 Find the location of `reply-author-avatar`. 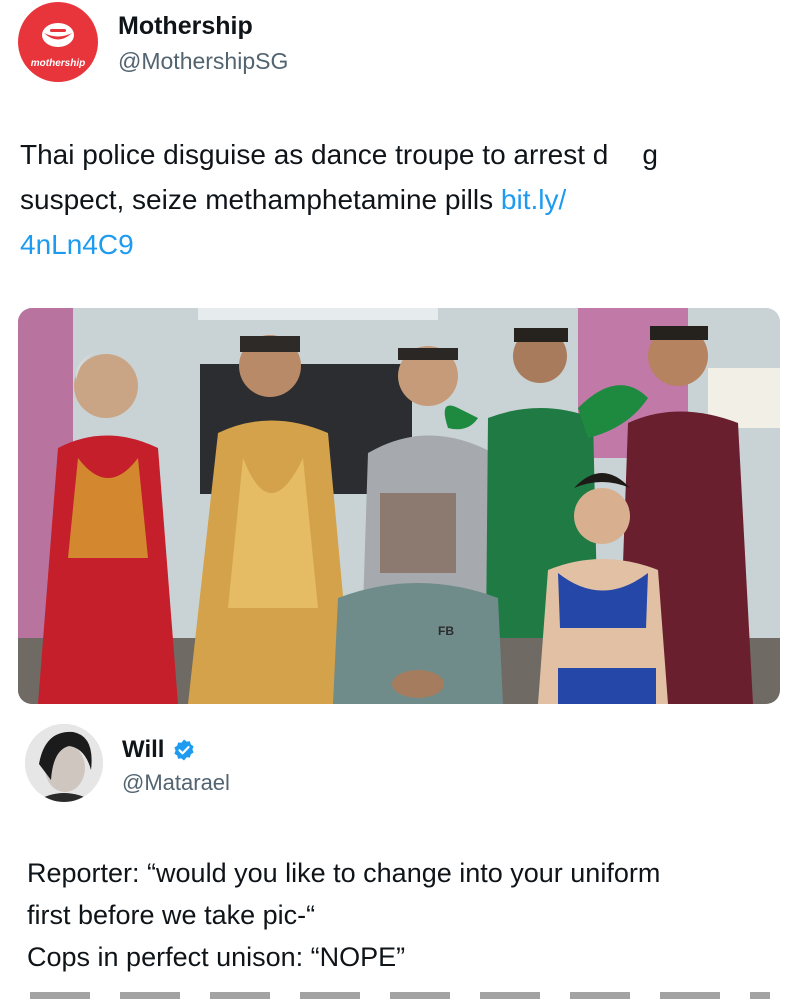

reply-author-avatar is located at coordinates (64, 763).